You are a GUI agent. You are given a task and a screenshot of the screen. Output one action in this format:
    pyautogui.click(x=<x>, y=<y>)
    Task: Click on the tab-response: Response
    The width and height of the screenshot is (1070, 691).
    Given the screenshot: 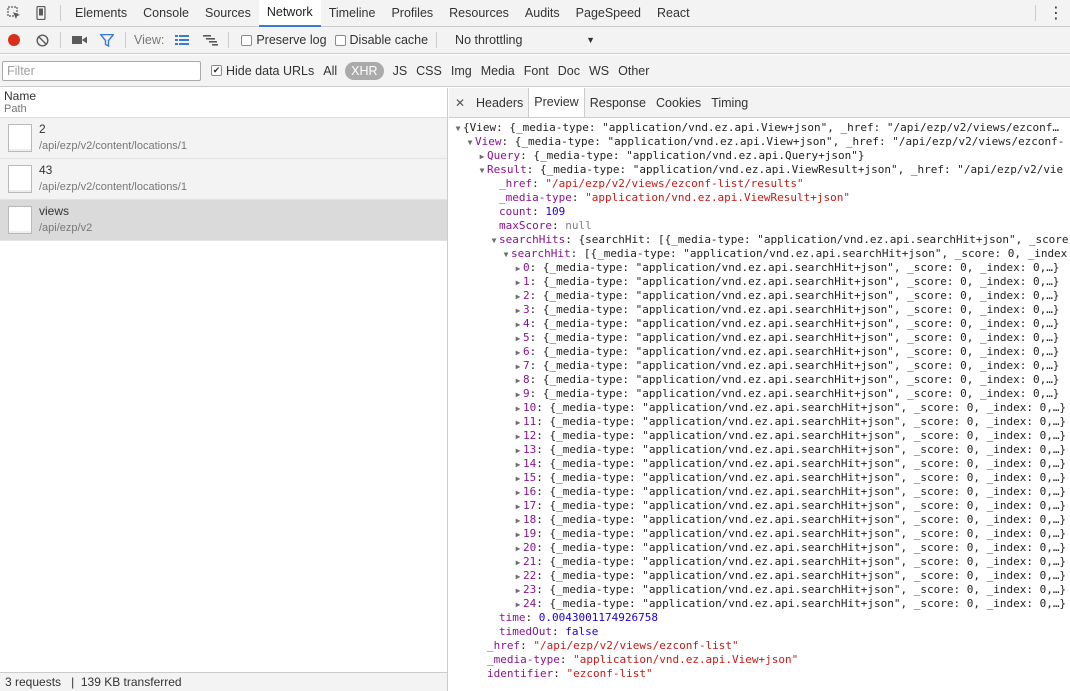 What is the action you would take?
    pyautogui.click(x=618, y=102)
    